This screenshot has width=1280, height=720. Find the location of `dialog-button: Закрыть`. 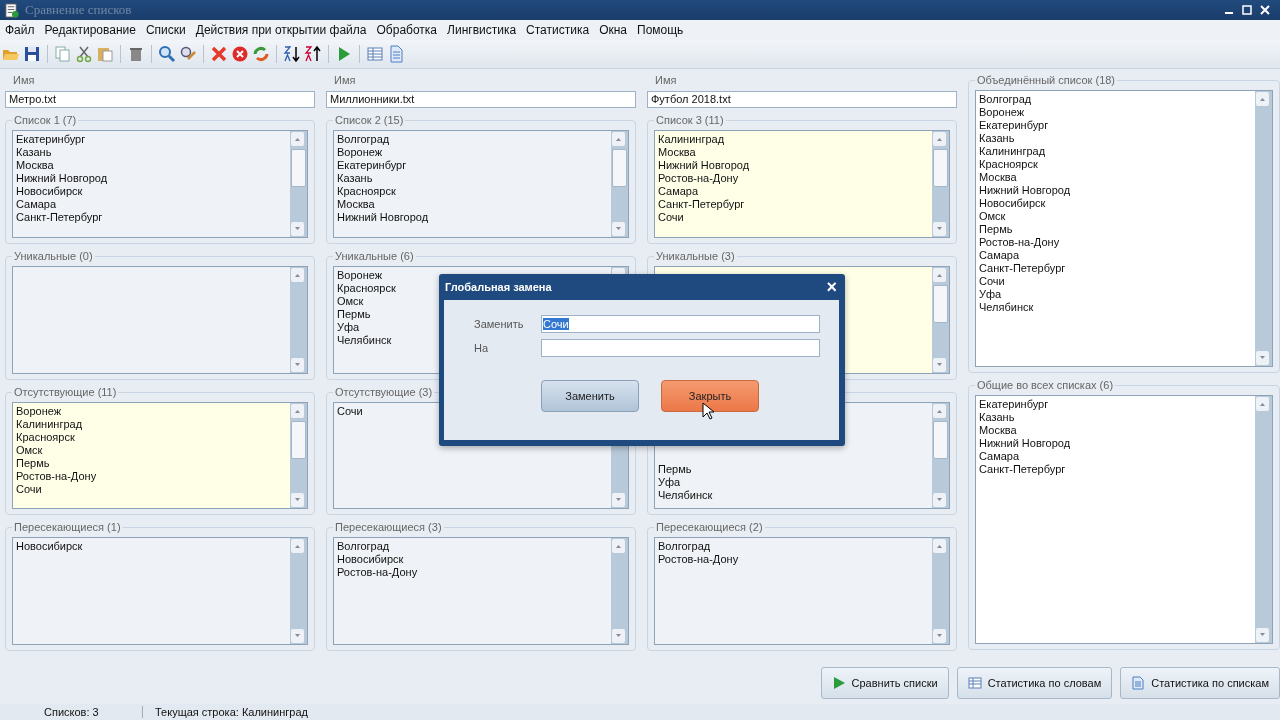

dialog-button: Закрыть is located at coordinates (710, 396).